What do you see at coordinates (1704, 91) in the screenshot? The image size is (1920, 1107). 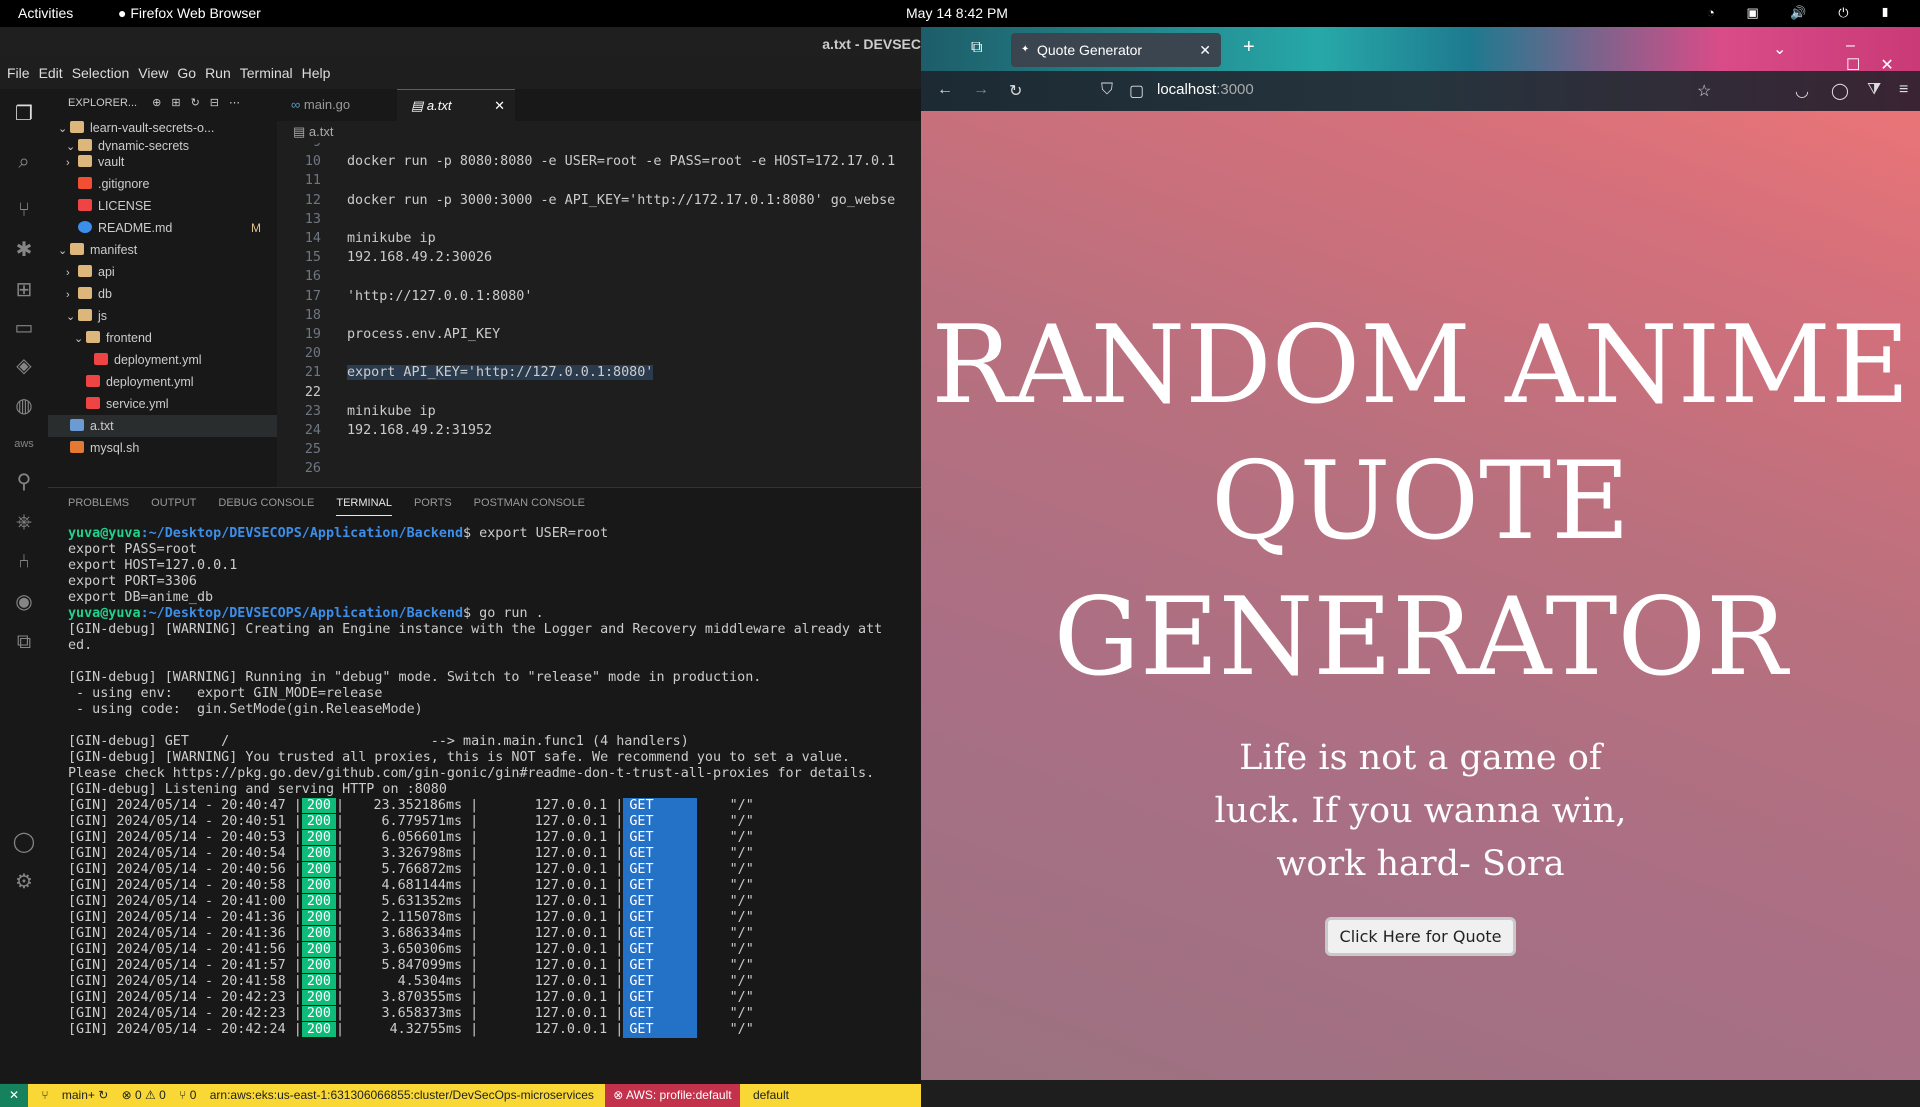 I see `bookmark-star-icon: ☆` at bounding box center [1704, 91].